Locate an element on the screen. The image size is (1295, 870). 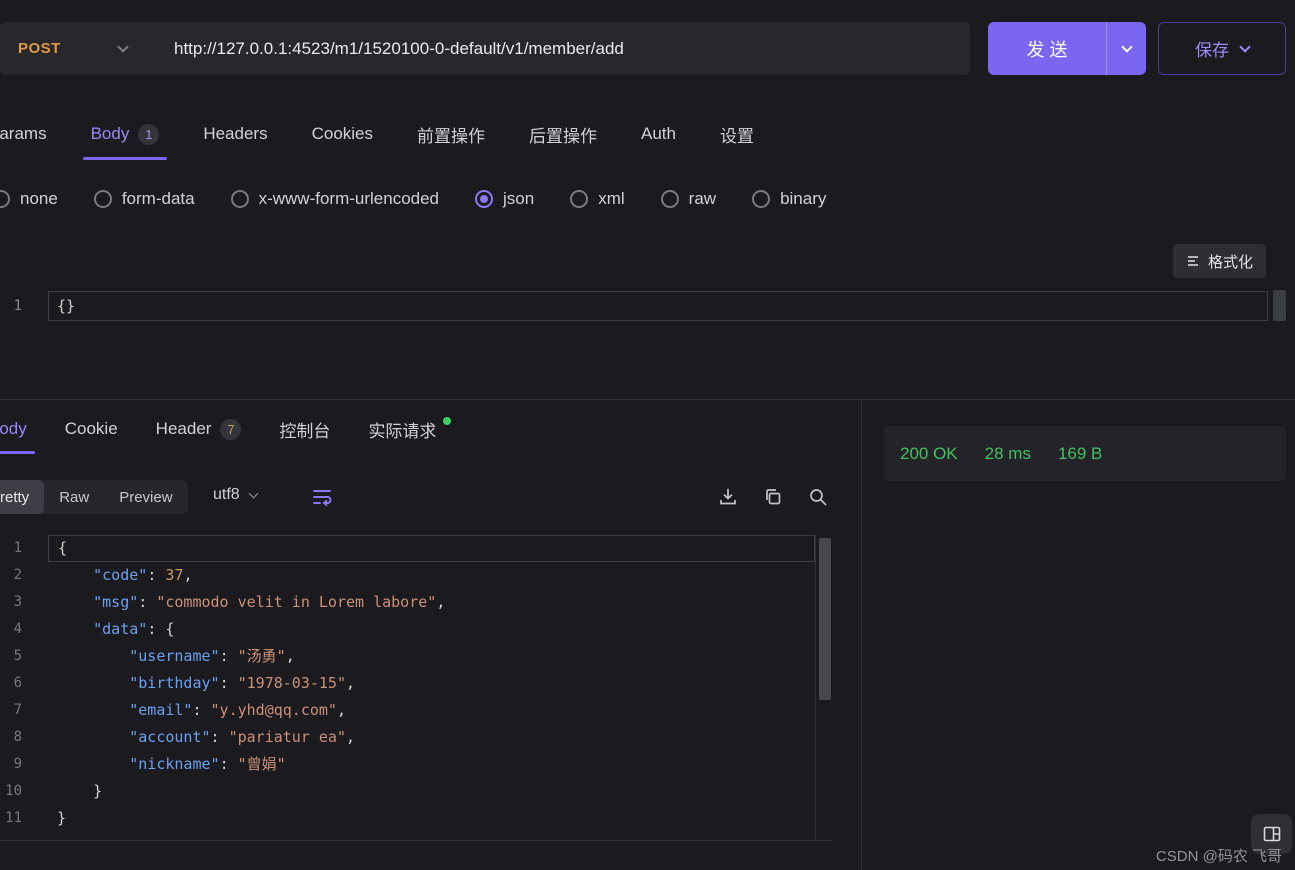
request-body-content: {} is located at coordinates (66, 306).